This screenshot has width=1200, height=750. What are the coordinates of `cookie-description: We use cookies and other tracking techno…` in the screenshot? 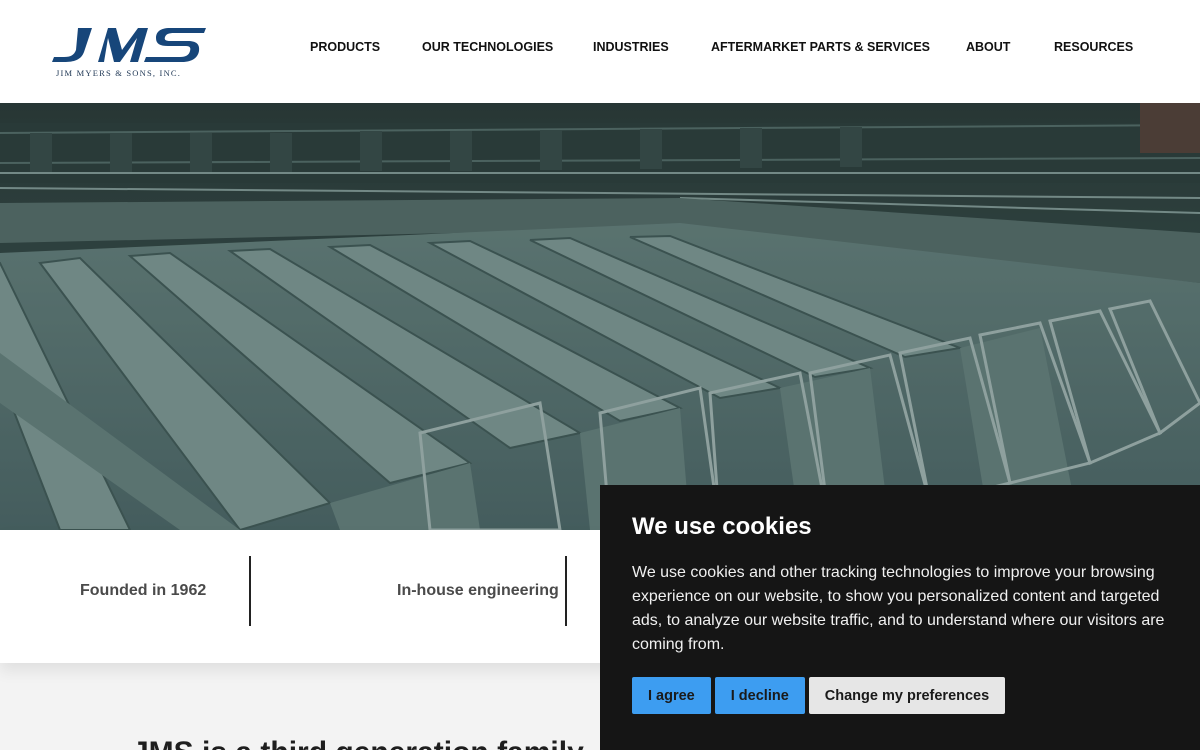 It's located at (898, 608).